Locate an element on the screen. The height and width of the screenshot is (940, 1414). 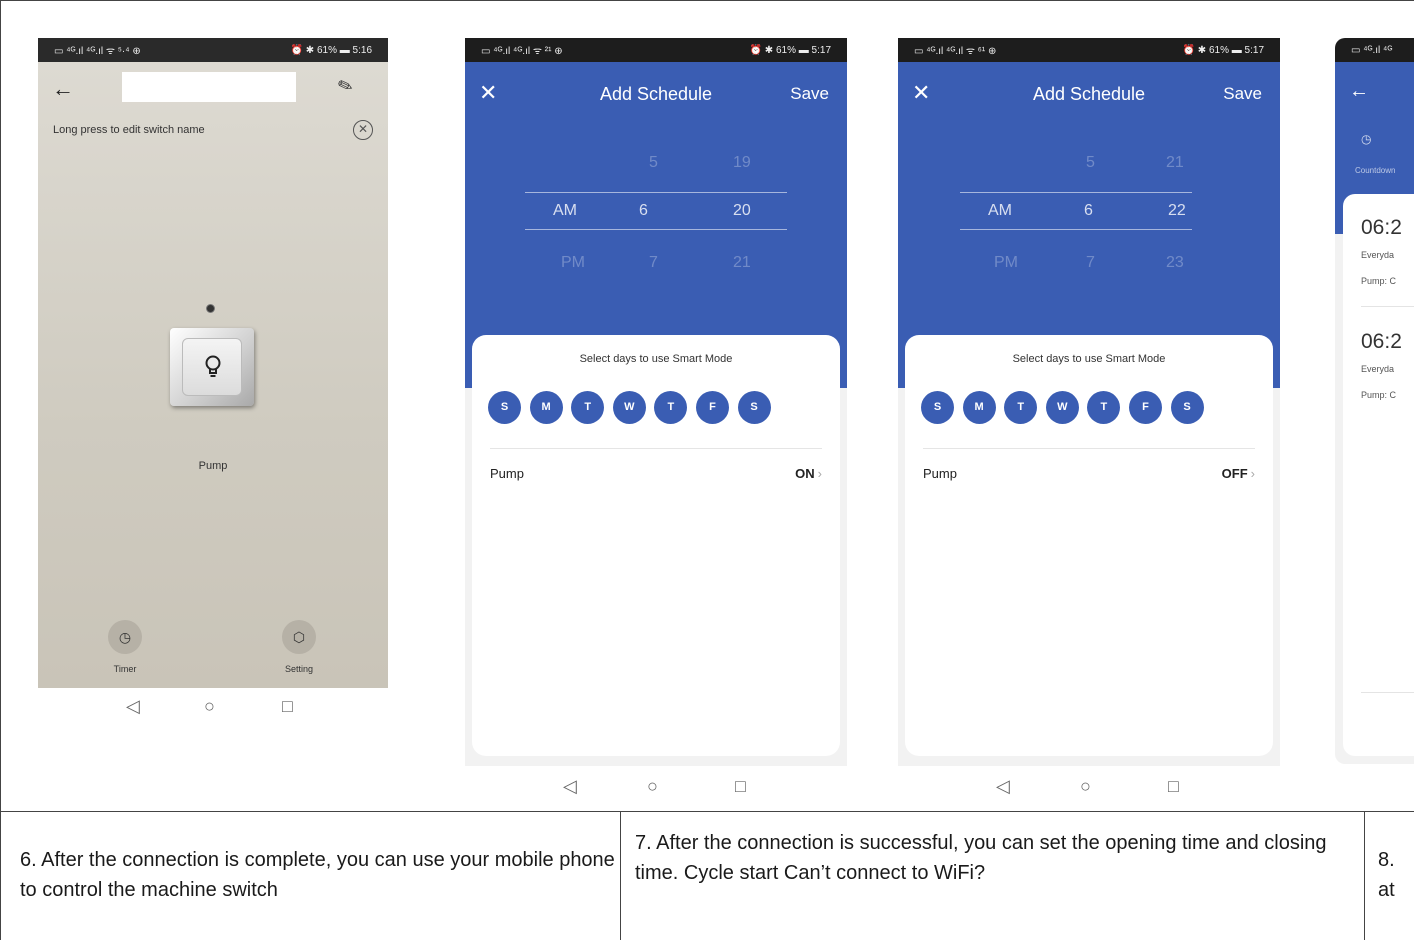
table-row-divider is located at coordinates (707, 811).